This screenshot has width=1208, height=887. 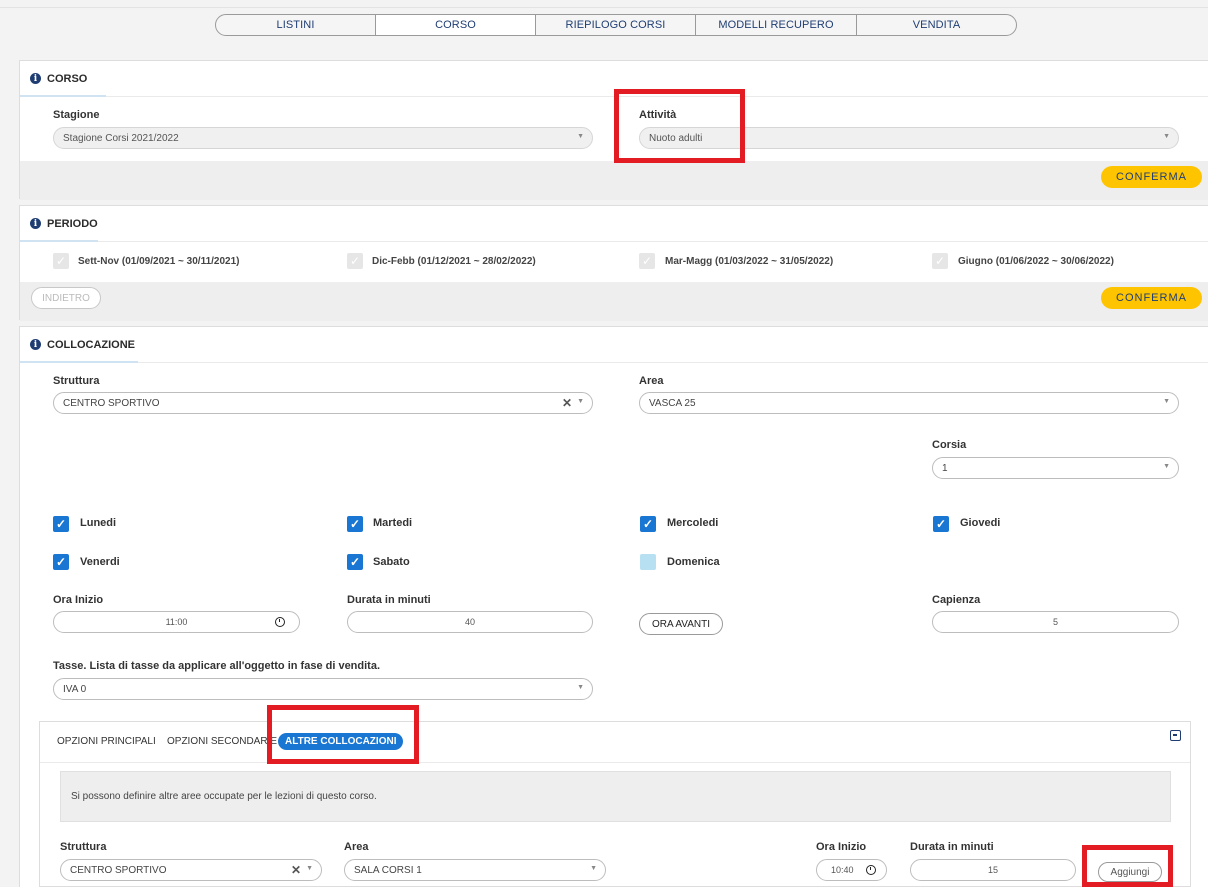 What do you see at coordinates (614, 224) in the screenshot?
I see `periodo-header: i PERIODO` at bounding box center [614, 224].